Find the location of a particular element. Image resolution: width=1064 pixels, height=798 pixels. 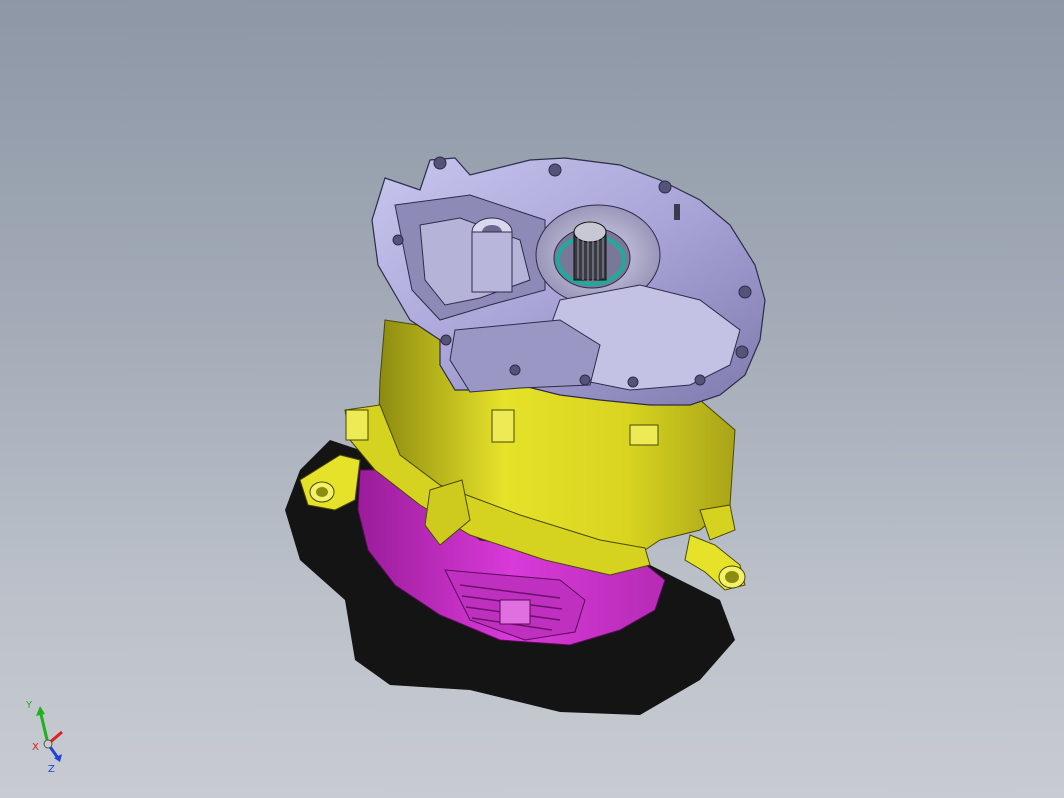

triad-origin is located at coordinates (48, 744).